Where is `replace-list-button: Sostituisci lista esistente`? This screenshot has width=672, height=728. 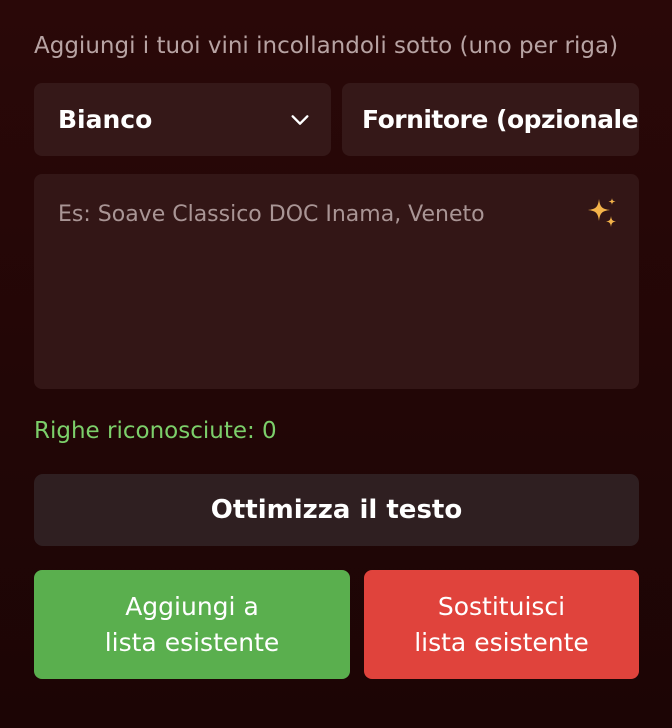
replace-list-button: Sostituisci lista esistente is located at coordinates (501, 624).